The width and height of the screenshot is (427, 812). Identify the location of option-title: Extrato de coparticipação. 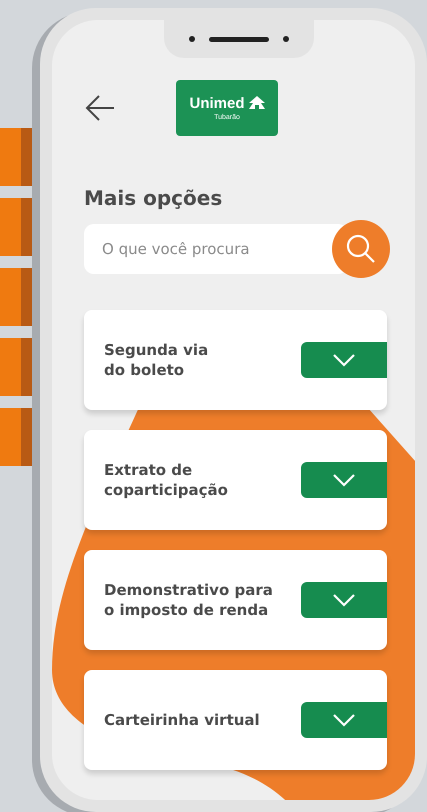
(166, 480).